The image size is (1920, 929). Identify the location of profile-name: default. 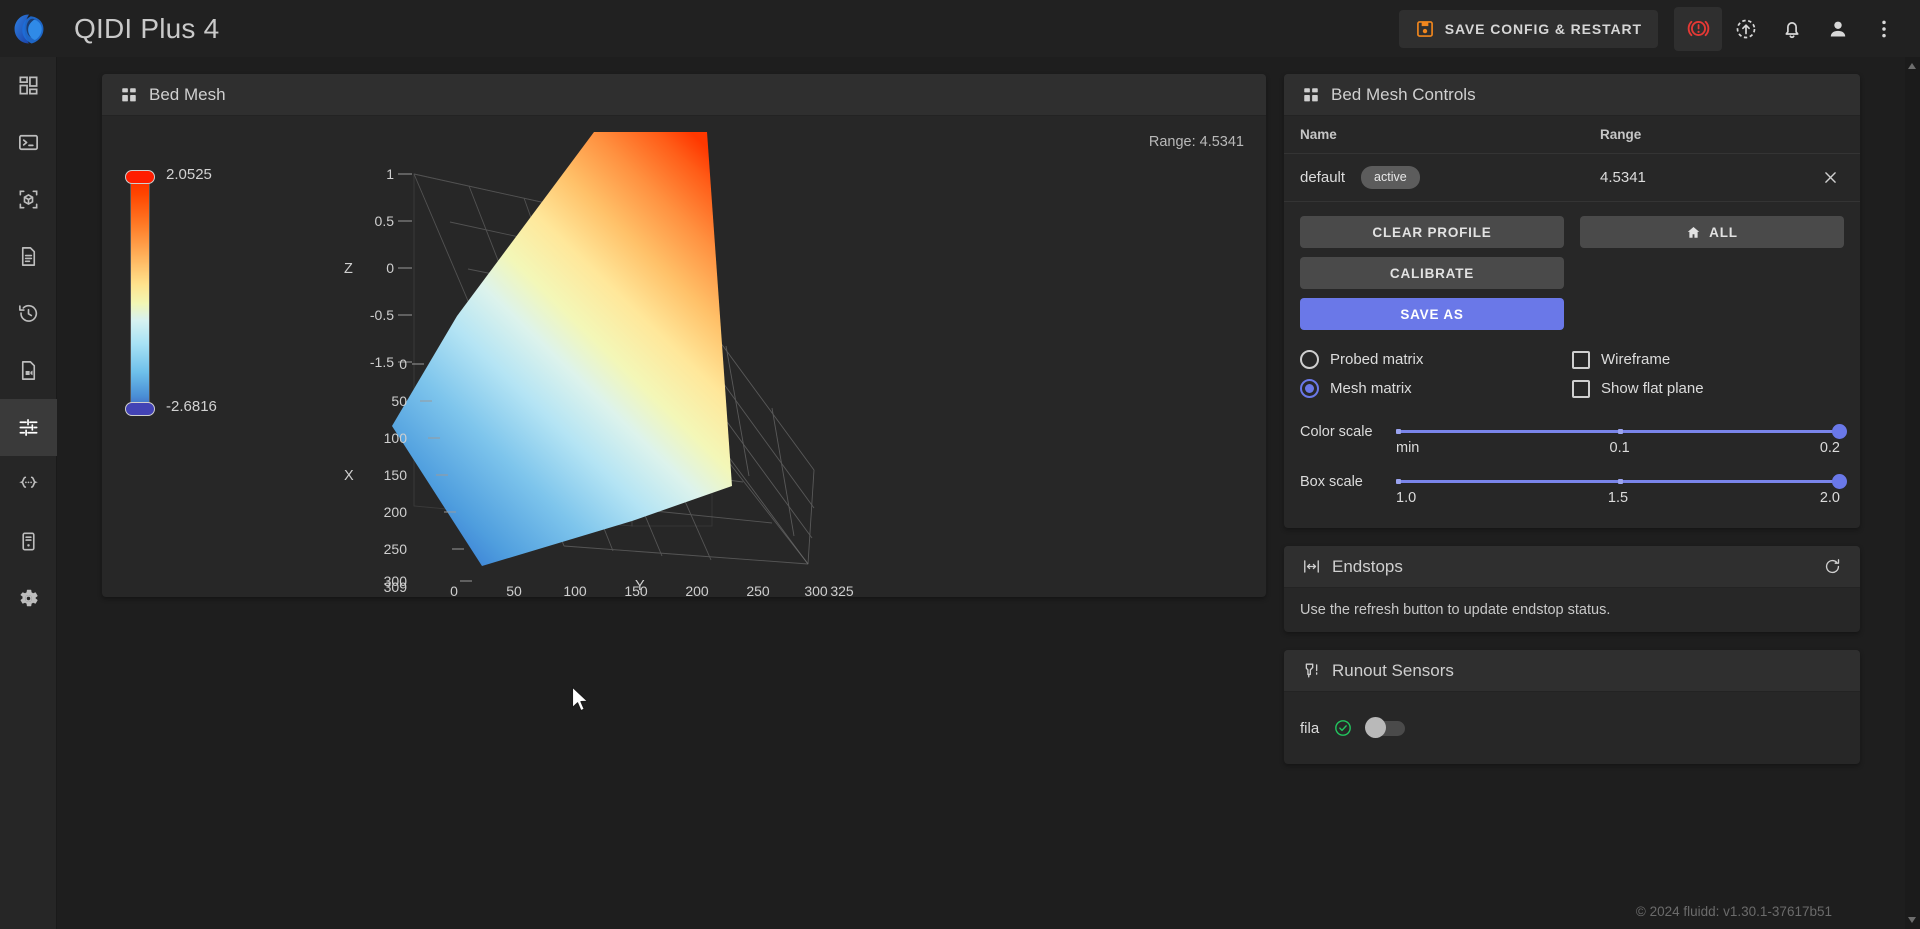
(1323, 177).